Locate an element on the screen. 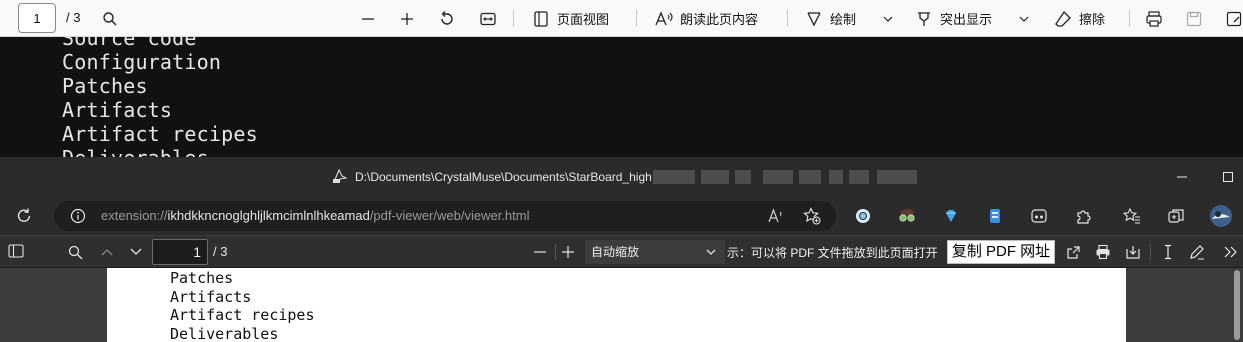 The image size is (1243, 342). zoom-in-button is located at coordinates (568, 252).